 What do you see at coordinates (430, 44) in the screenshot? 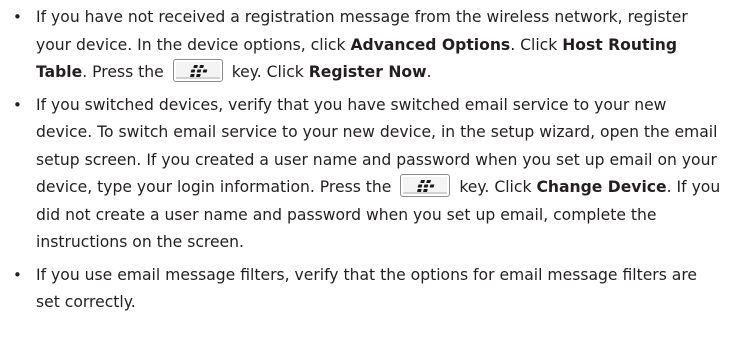
I see `advanced-options-label: Advanced Options` at bounding box center [430, 44].